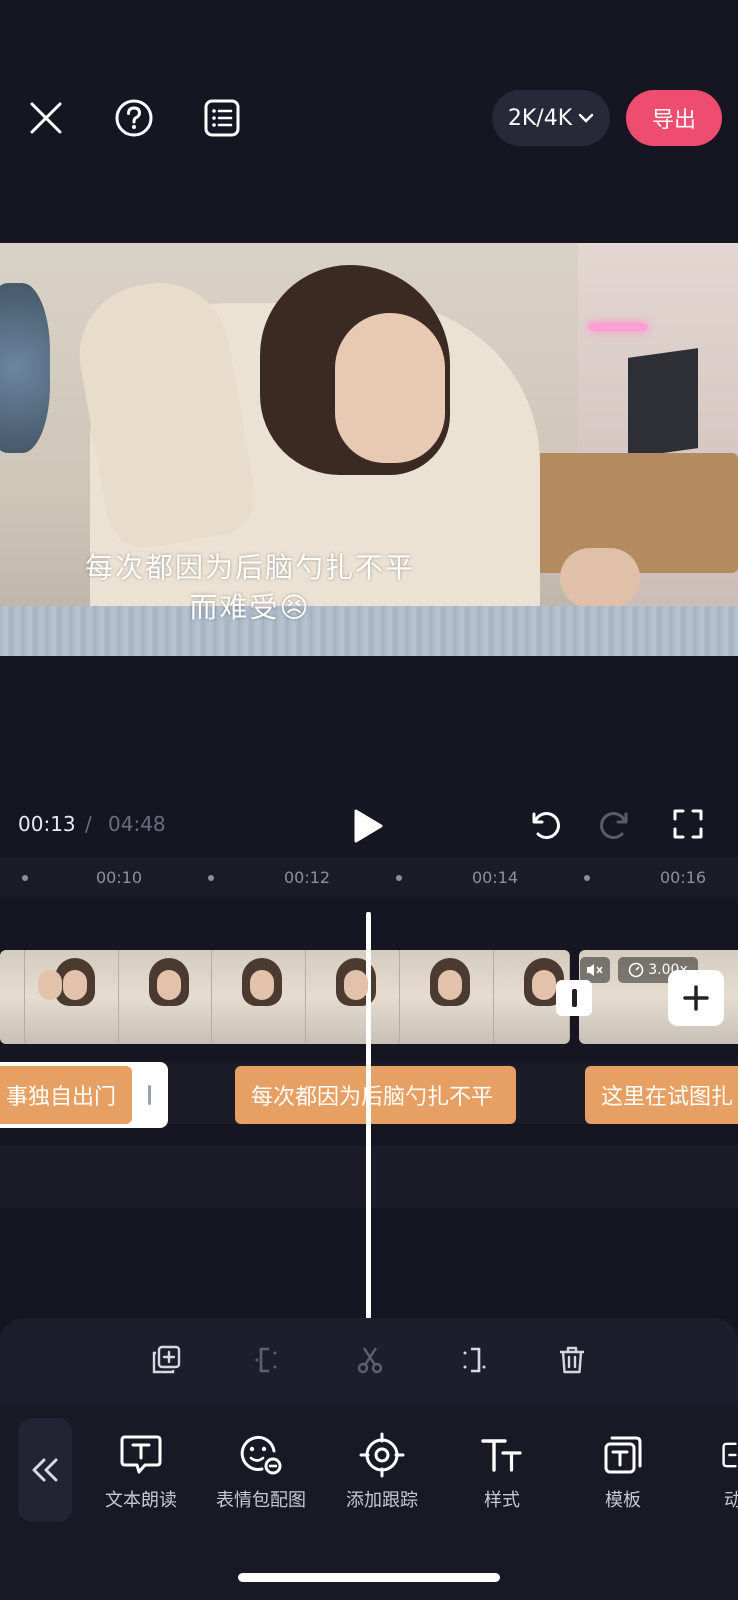 The height and width of the screenshot is (1600, 738). What do you see at coordinates (544, 824) in the screenshot?
I see `undo-icon` at bounding box center [544, 824].